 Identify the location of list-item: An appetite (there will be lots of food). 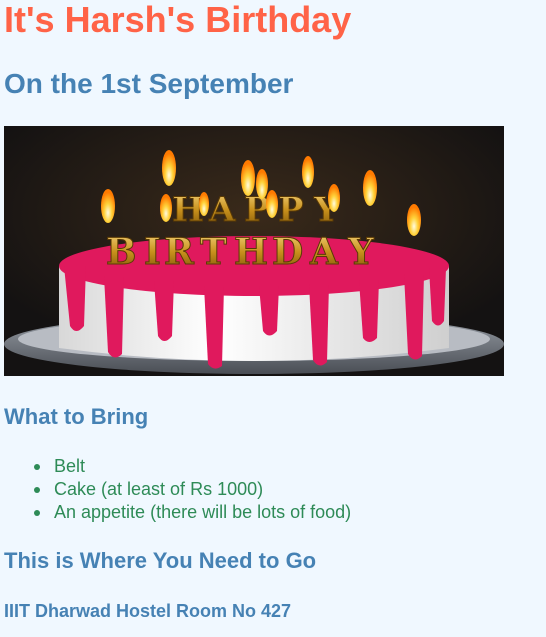
(192, 512).